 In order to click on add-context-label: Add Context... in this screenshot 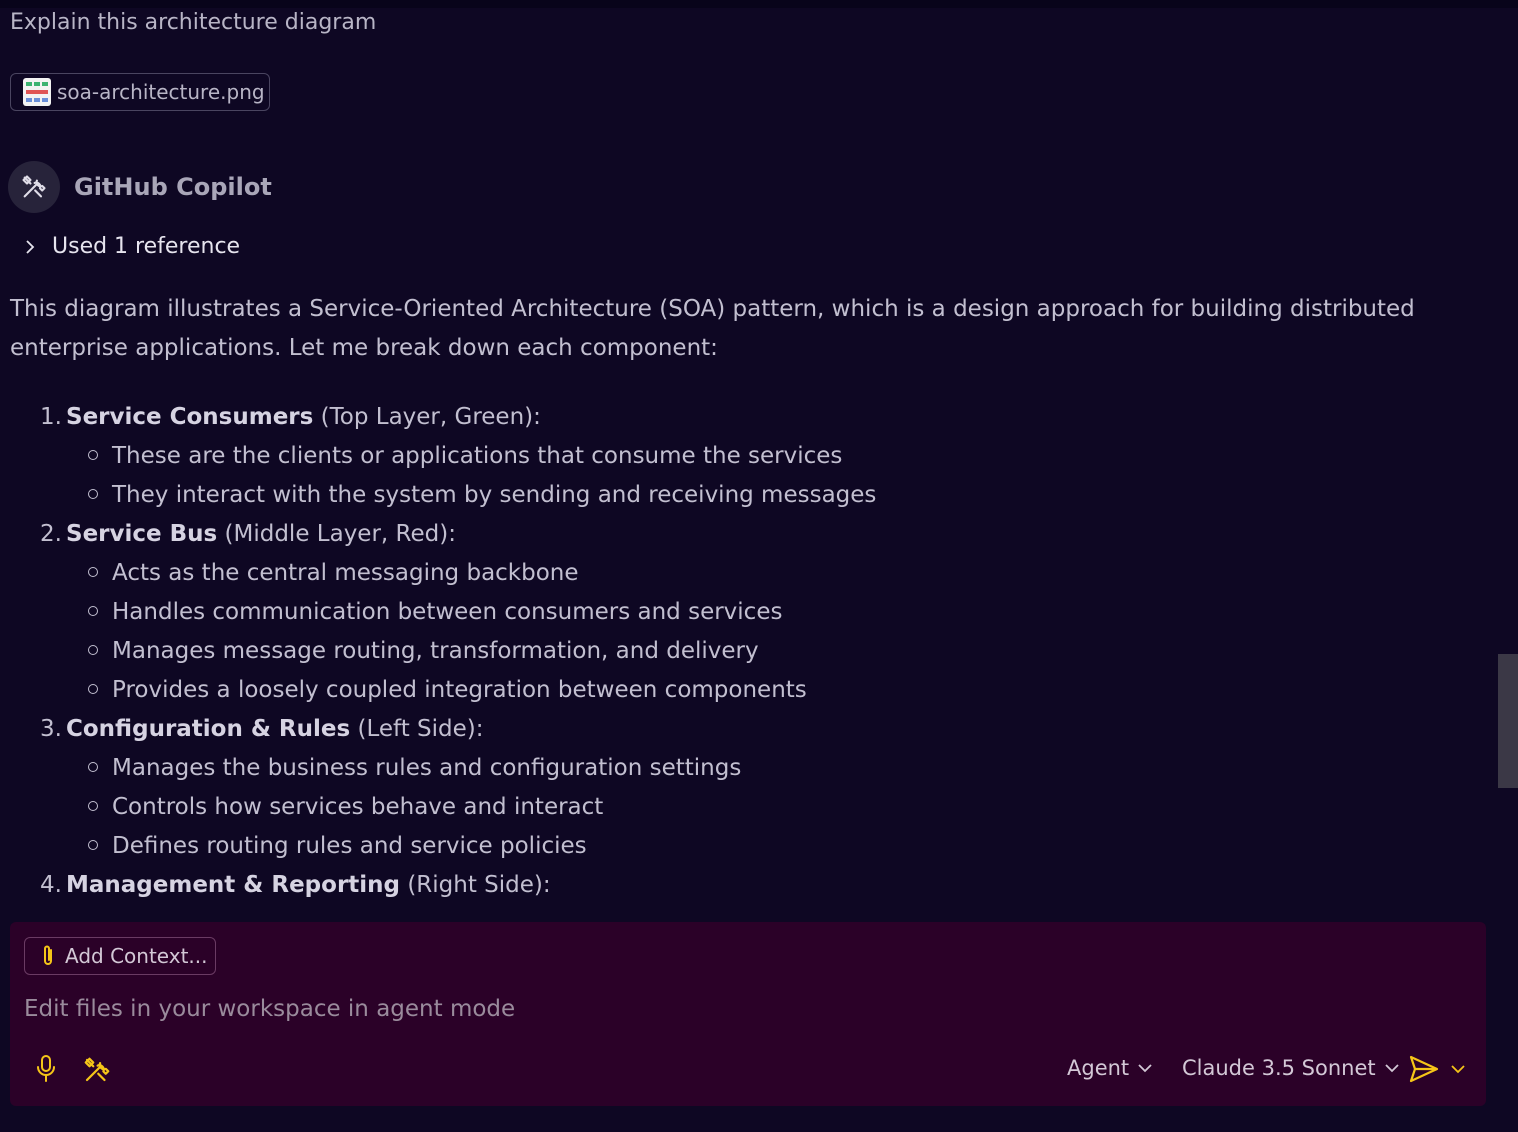, I will do `click(136, 956)`.